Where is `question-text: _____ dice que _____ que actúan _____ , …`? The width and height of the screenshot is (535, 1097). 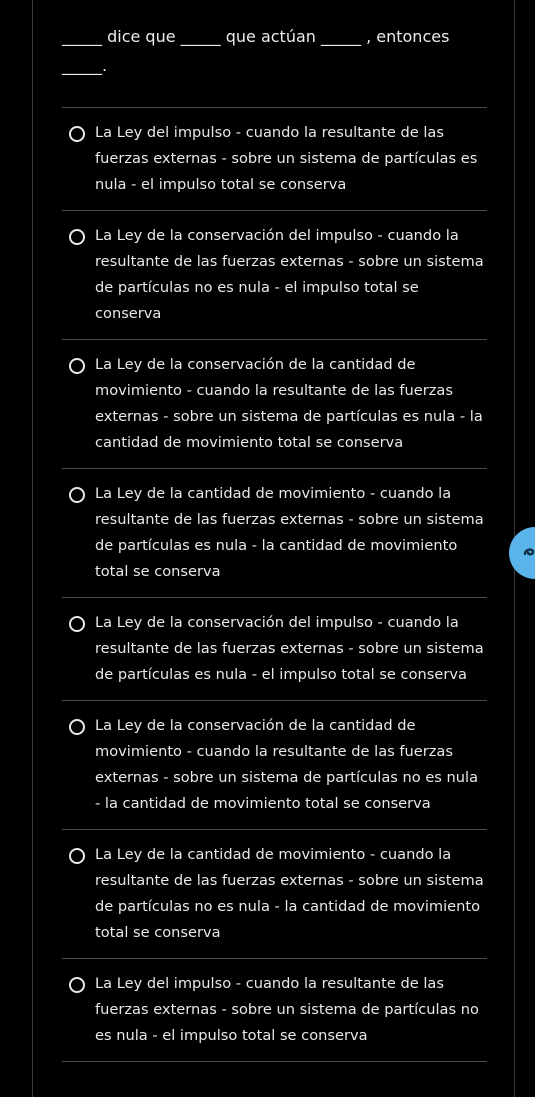
question-text: _____ dice que _____ que actúan _____ , … is located at coordinates (256, 51).